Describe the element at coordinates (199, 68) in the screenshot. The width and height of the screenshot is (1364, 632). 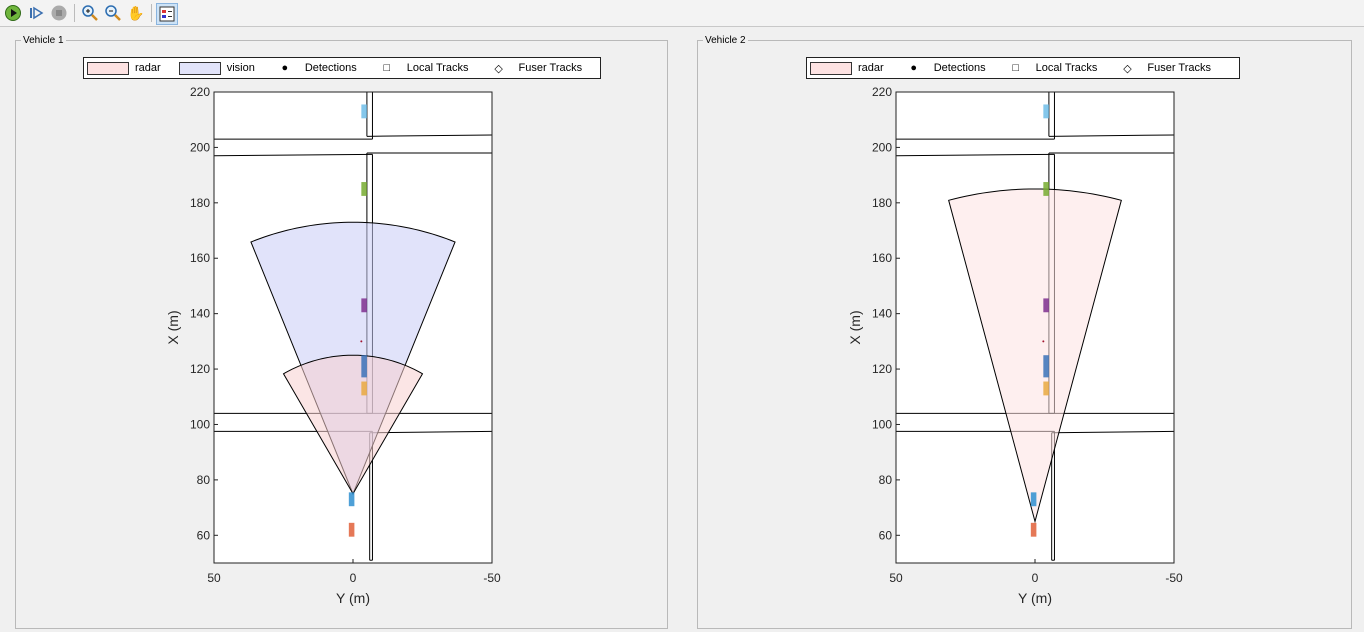
I see `vision-swatch` at that location.